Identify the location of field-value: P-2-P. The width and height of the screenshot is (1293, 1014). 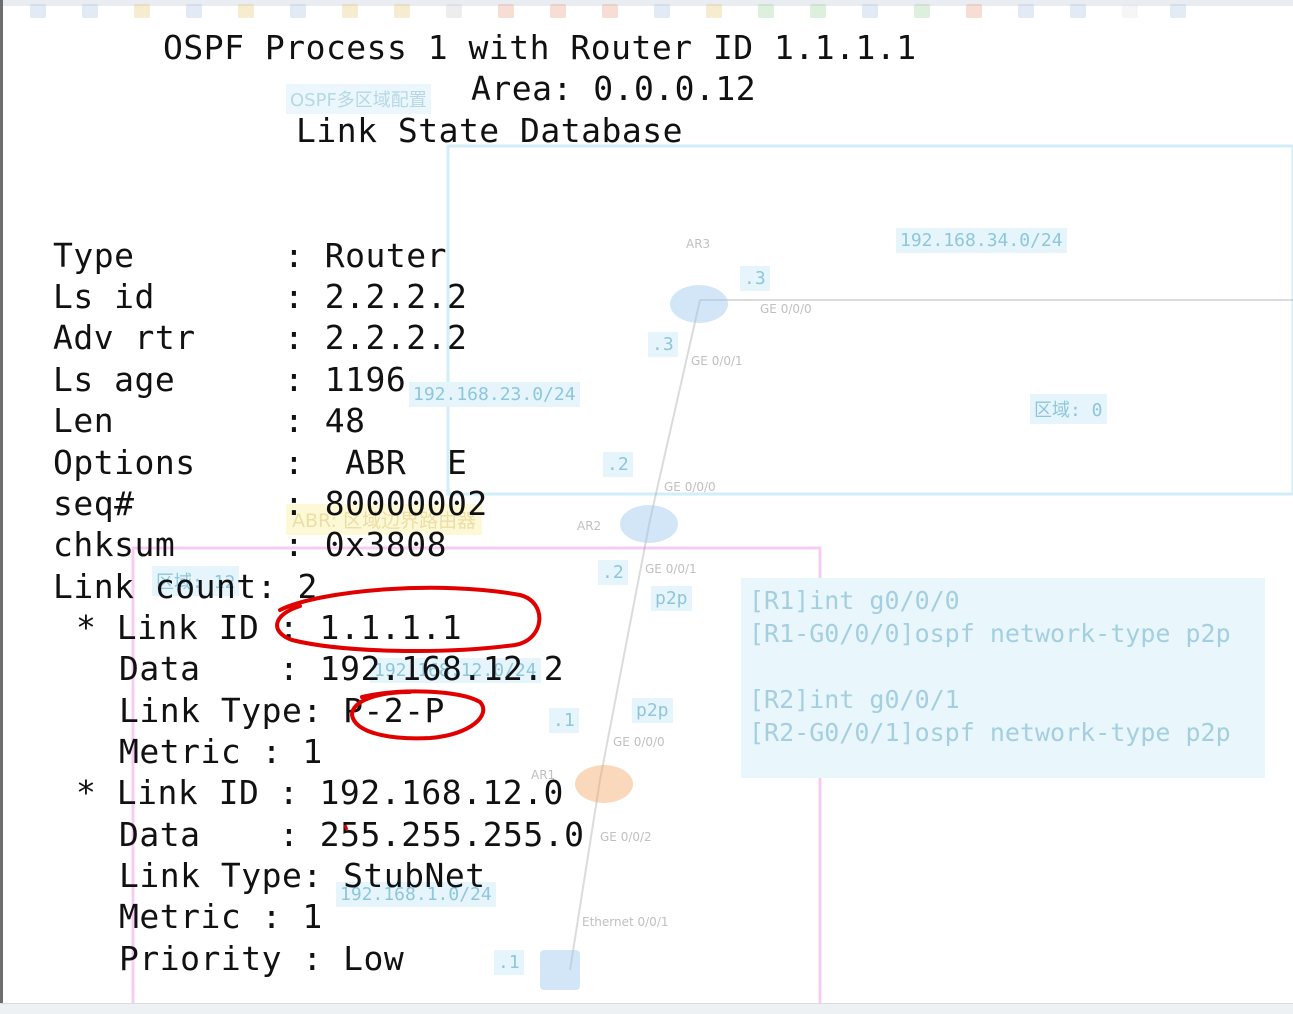
(394, 710).